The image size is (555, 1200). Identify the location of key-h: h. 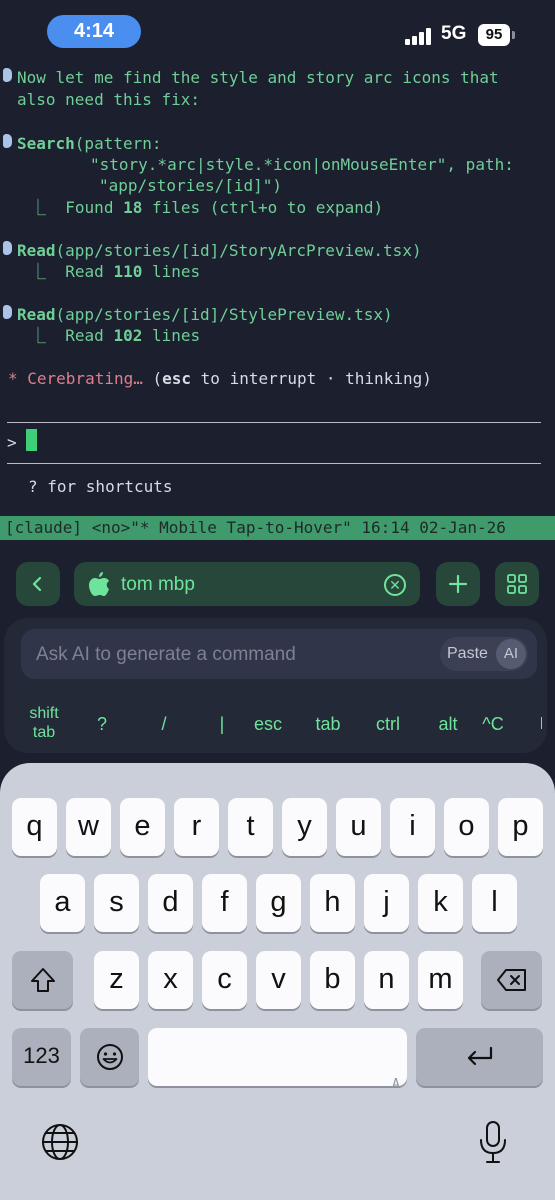
(332, 903).